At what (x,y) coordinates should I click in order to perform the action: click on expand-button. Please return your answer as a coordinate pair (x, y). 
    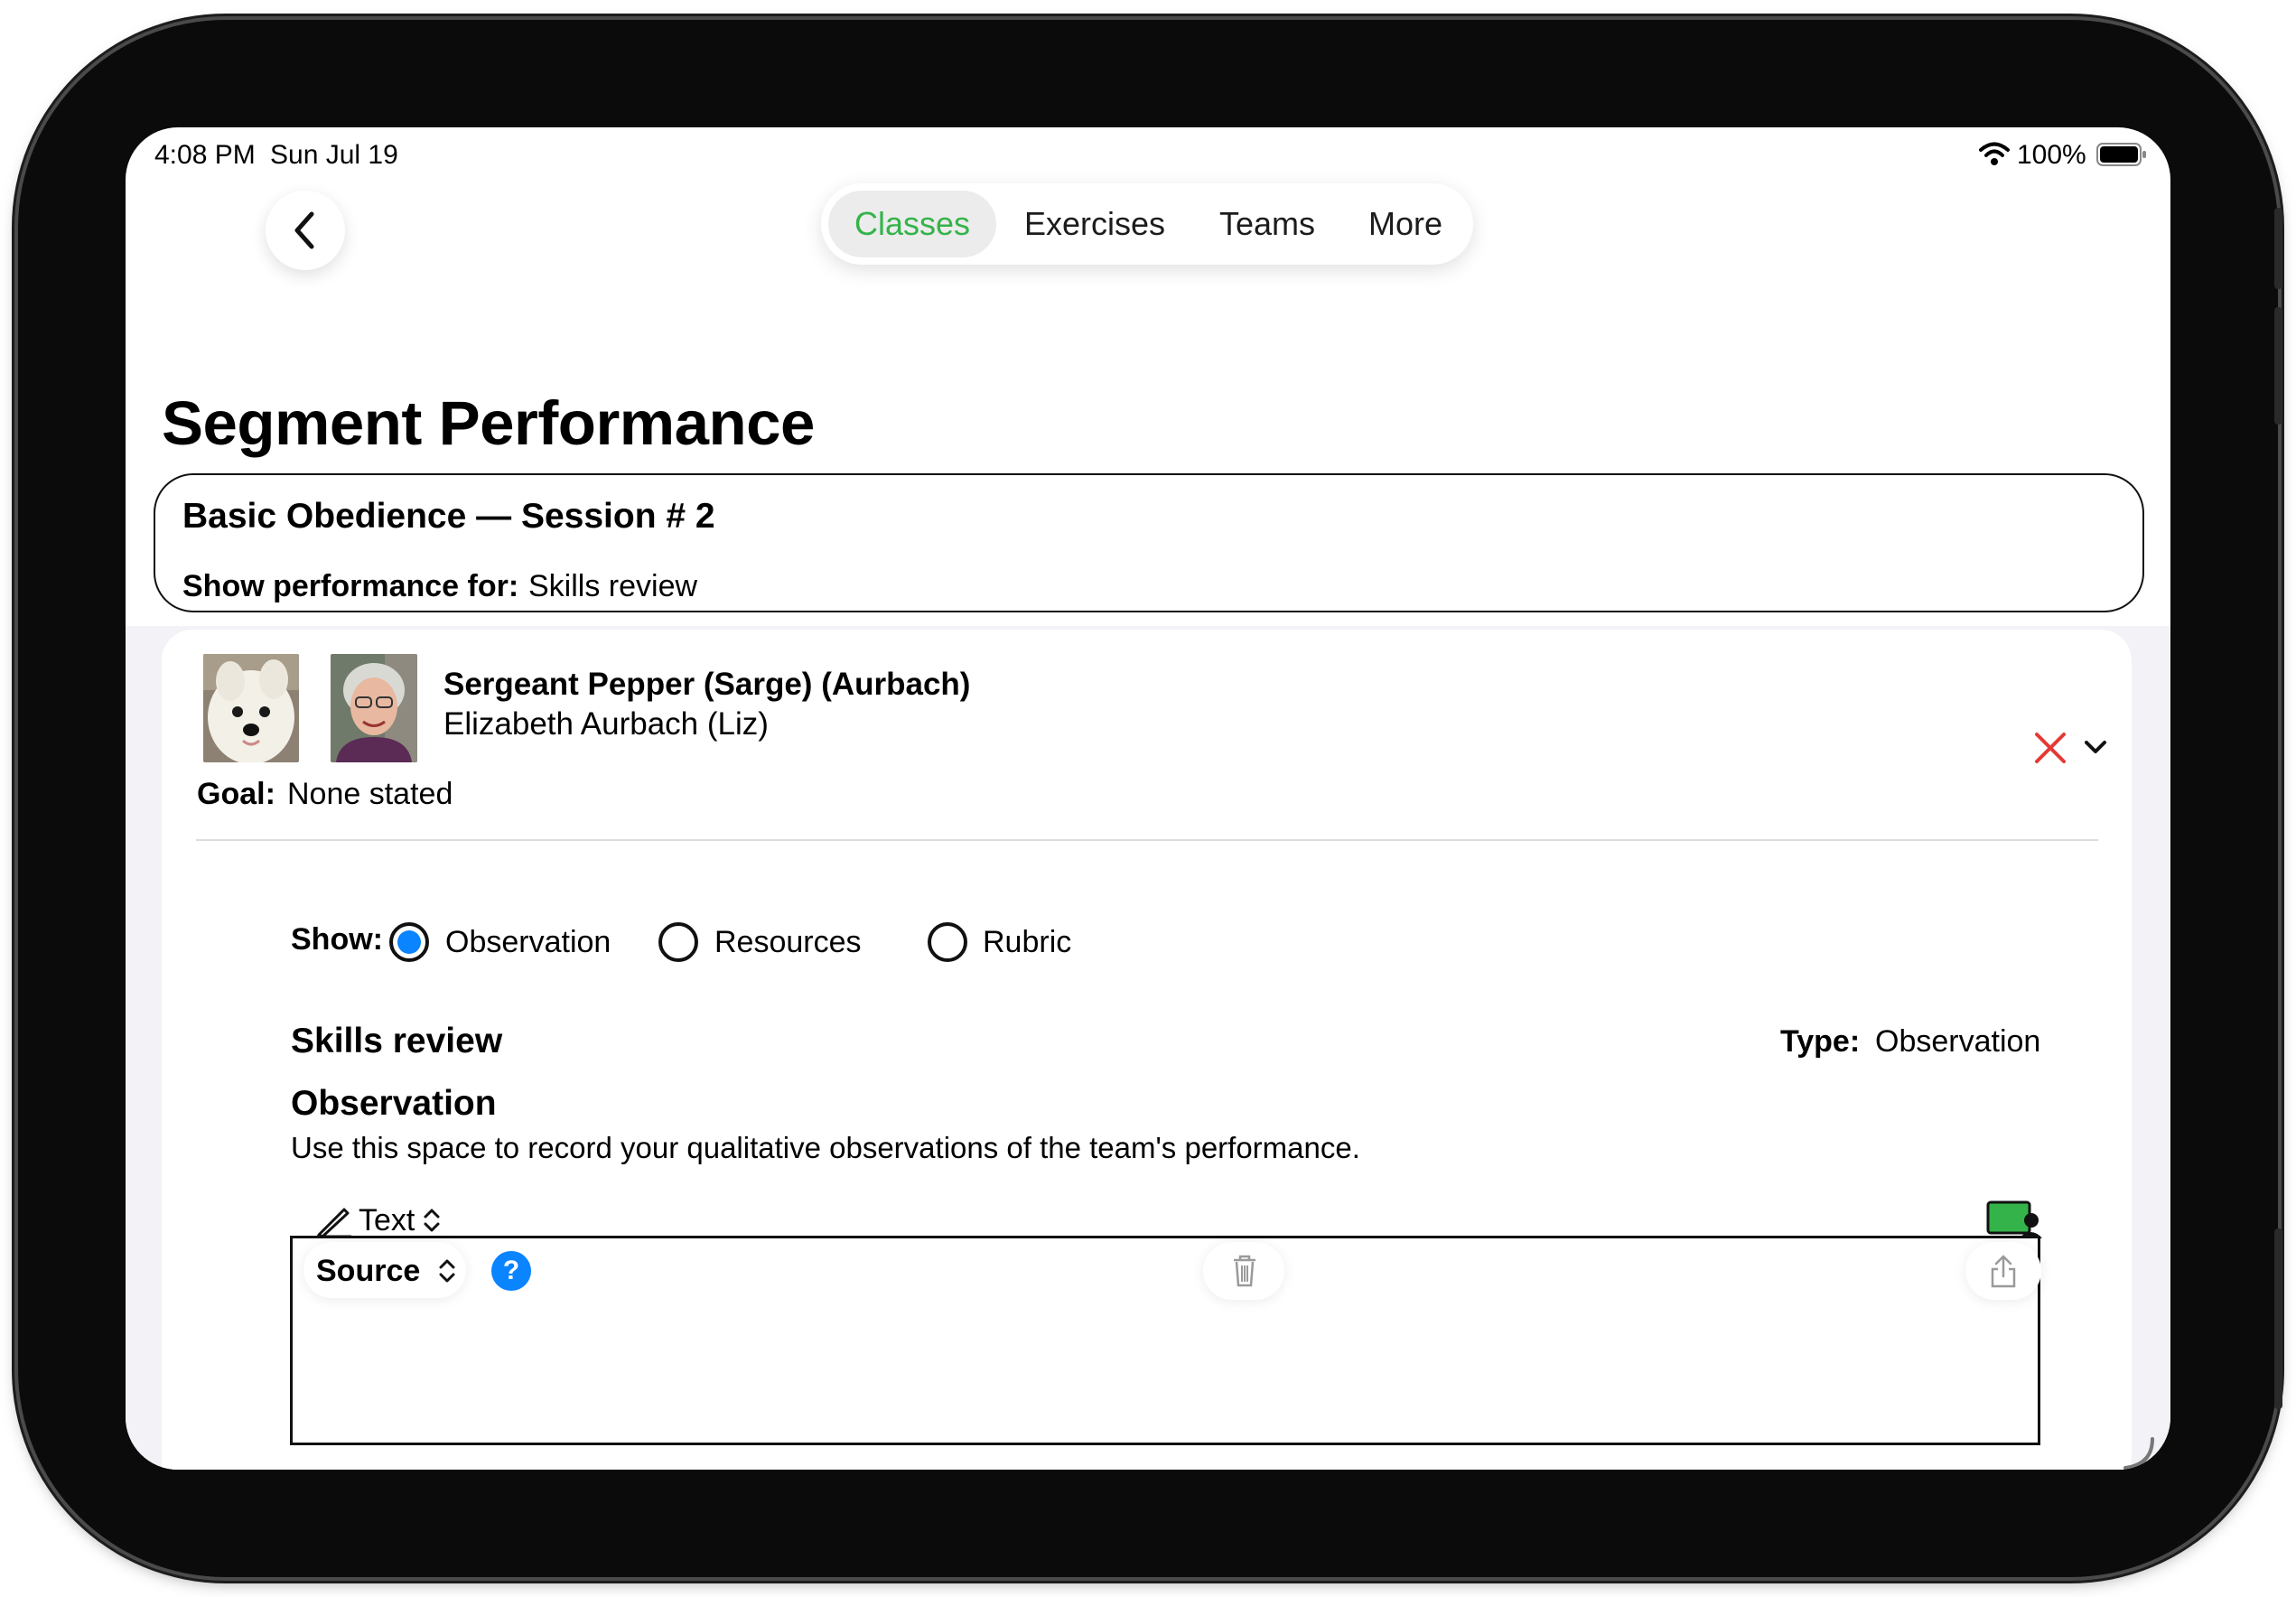
    Looking at the image, I should click on (2095, 748).